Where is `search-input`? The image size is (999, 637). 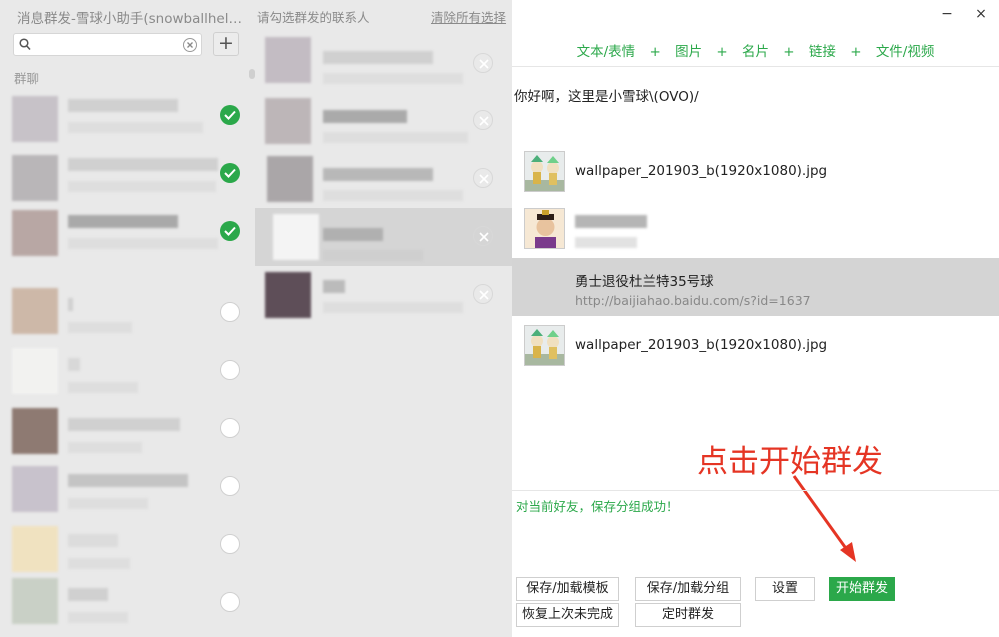
search-input is located at coordinates (106, 44).